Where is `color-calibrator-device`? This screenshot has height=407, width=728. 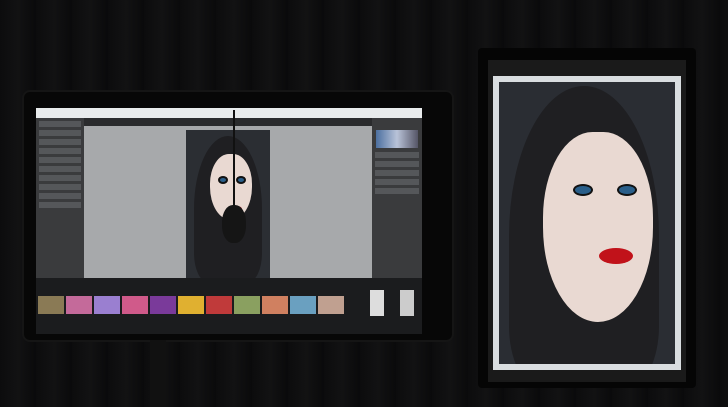
color-calibrator-device is located at coordinates (234, 224).